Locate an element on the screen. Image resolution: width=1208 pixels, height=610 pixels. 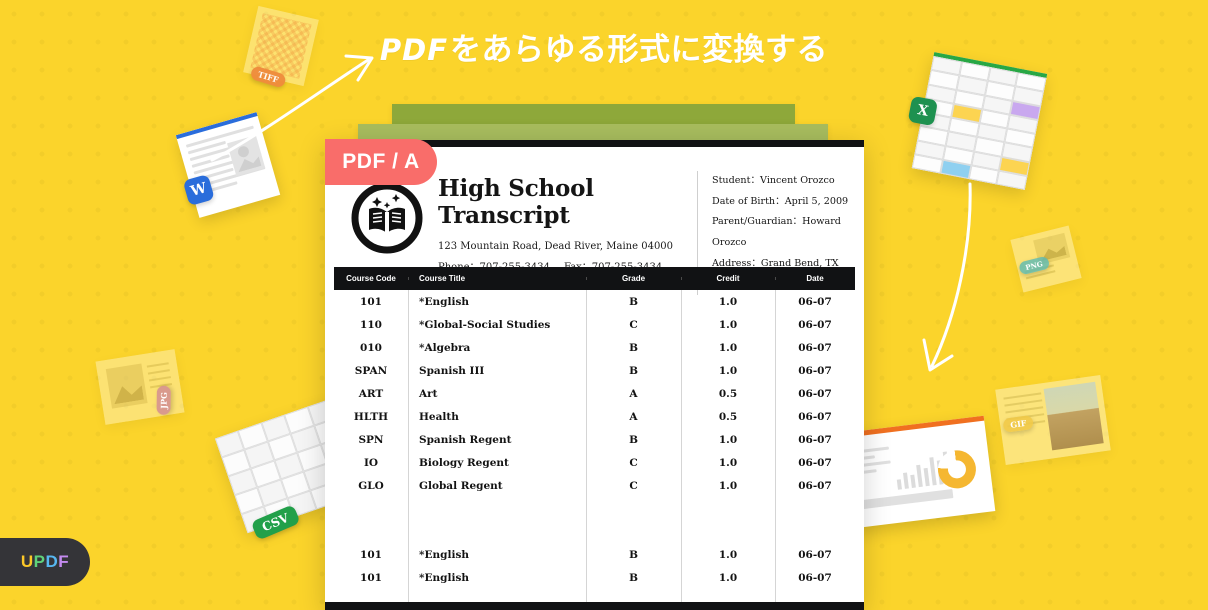
table-cell: HLTH is located at coordinates (371, 416).